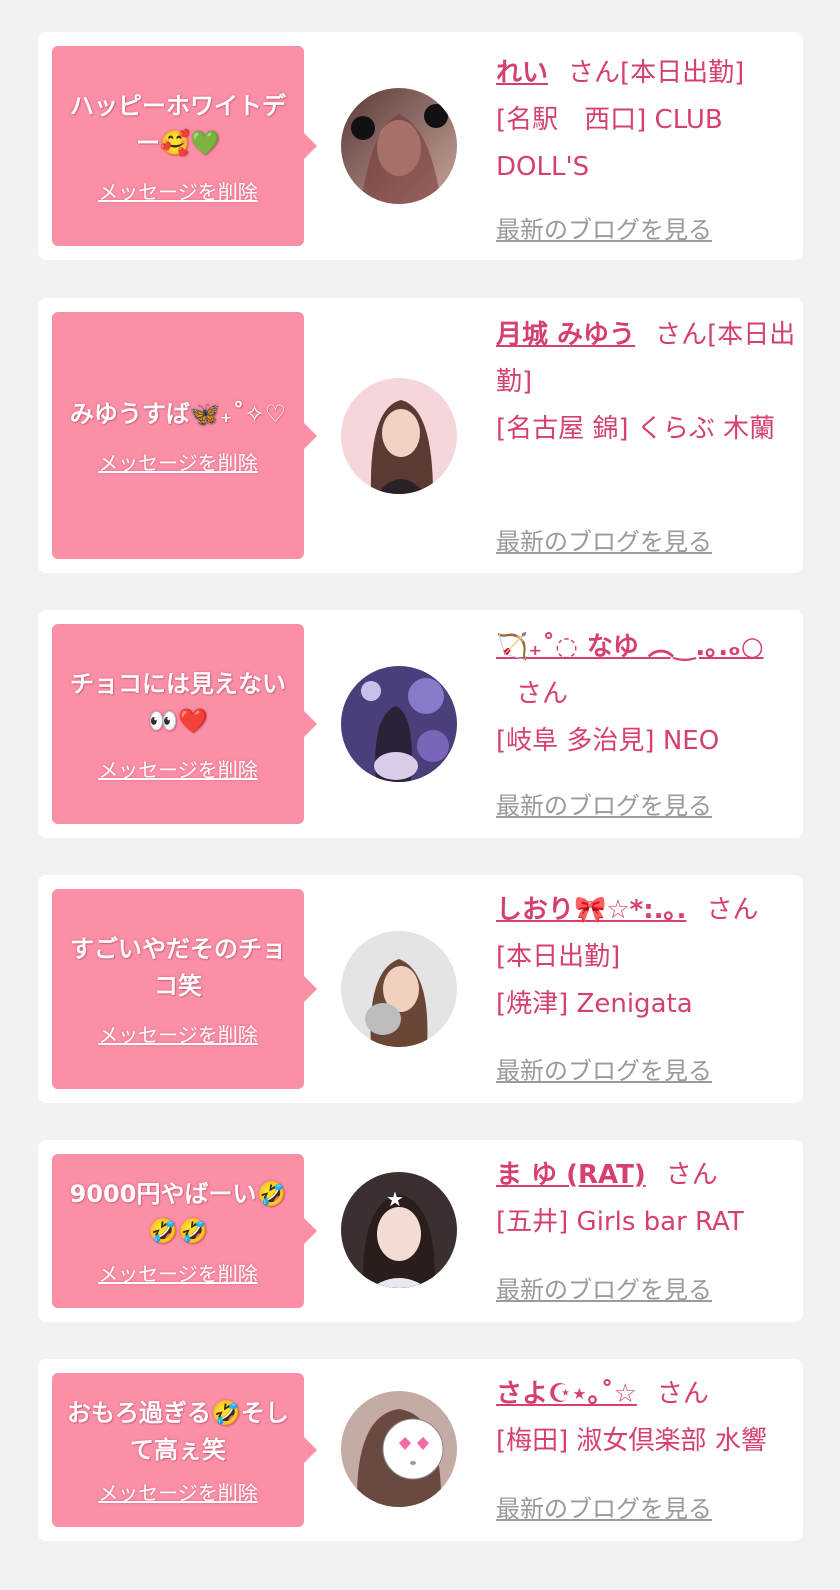 The image size is (840, 1590). Describe the element at coordinates (594, 1004) in the screenshot. I see `location-text: [焼津] Zenigata` at that location.